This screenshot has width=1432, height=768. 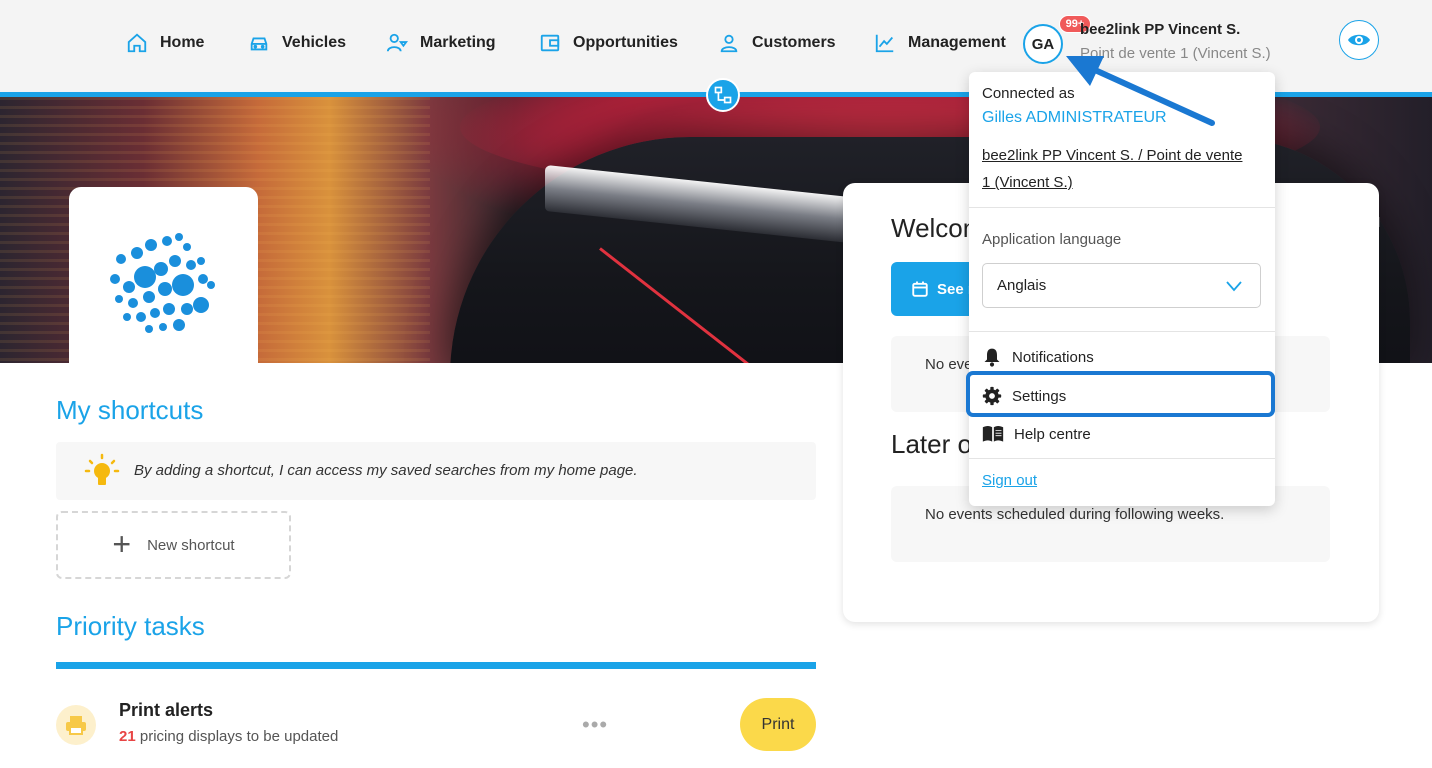 I want to click on task-description-text: pricing displays to be updated, so click(x=237, y=736).